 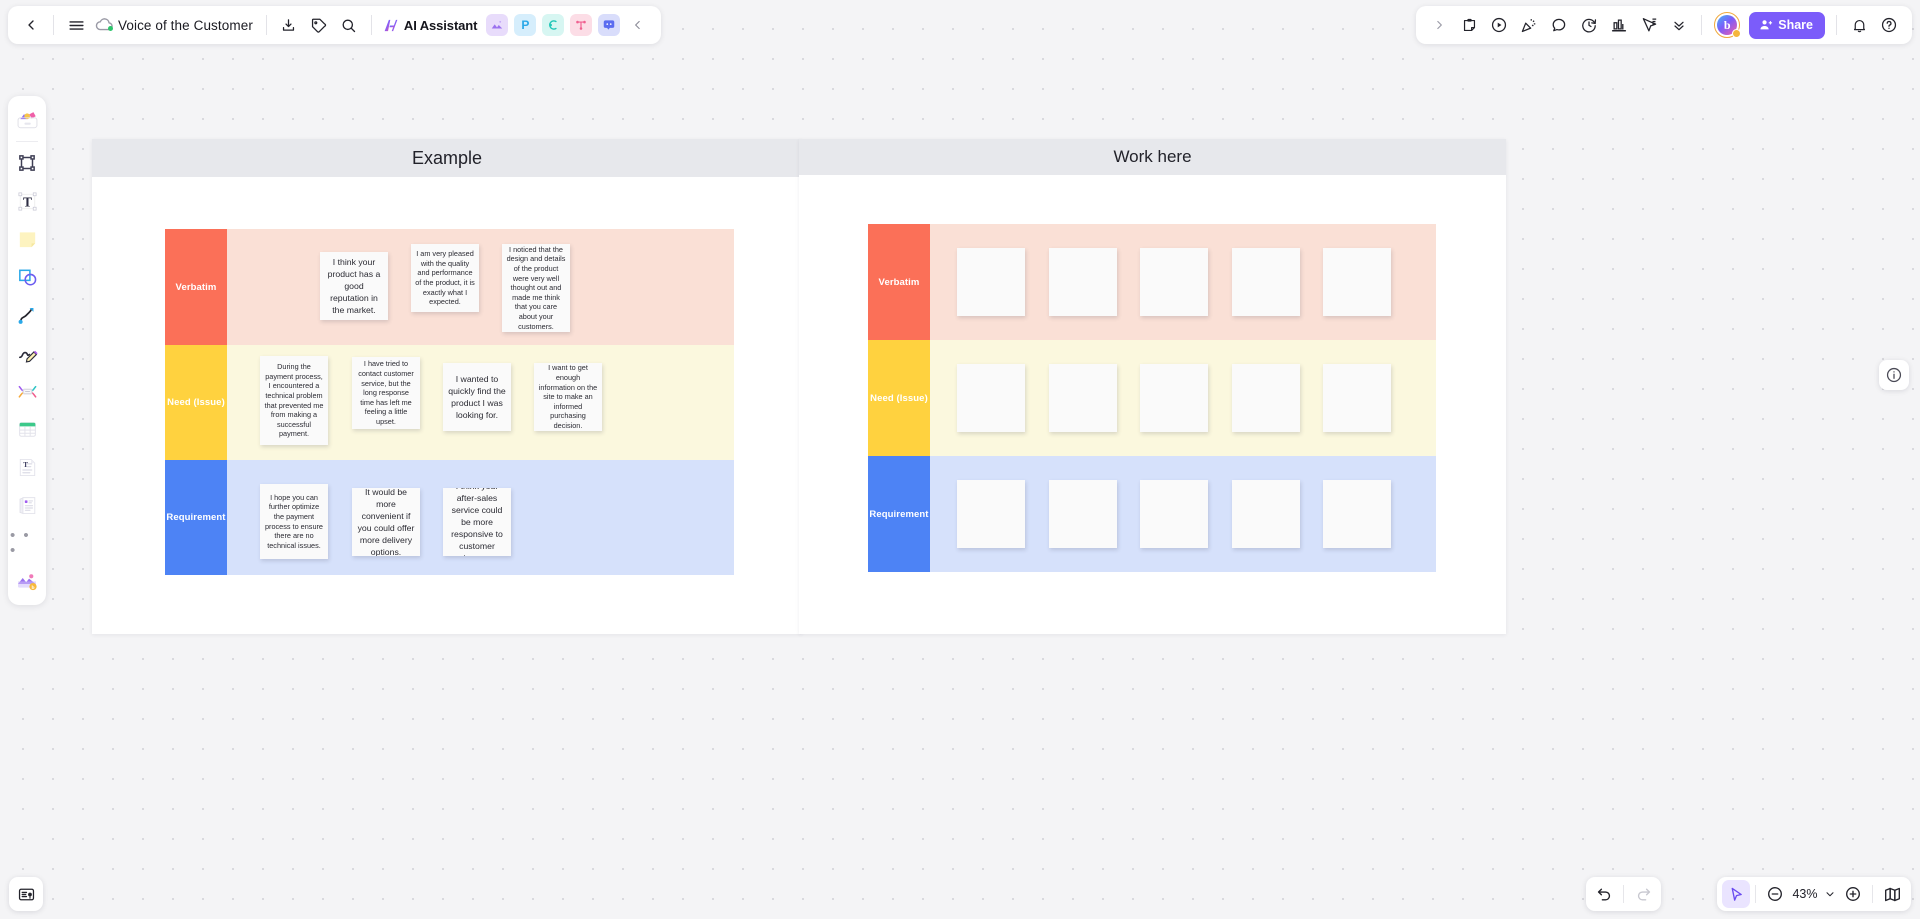 I want to click on zoom-dropdown-chevron-icon, so click(x=1830, y=894).